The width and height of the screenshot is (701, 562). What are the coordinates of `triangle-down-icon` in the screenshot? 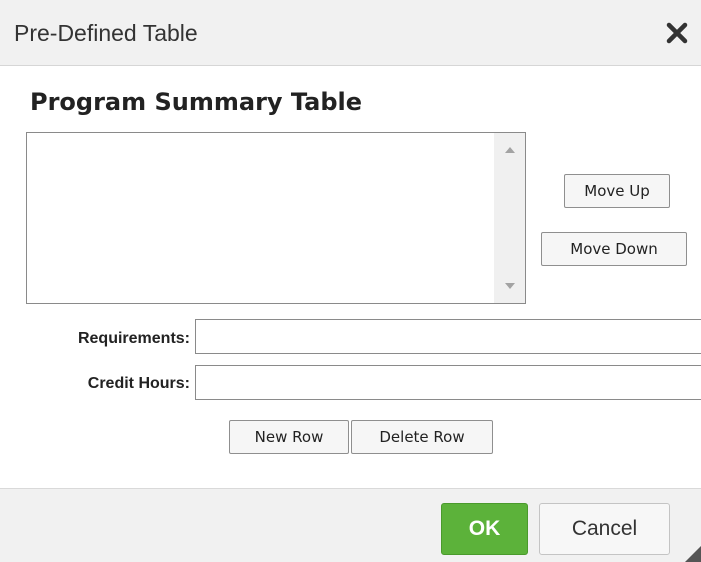 It's located at (509, 286).